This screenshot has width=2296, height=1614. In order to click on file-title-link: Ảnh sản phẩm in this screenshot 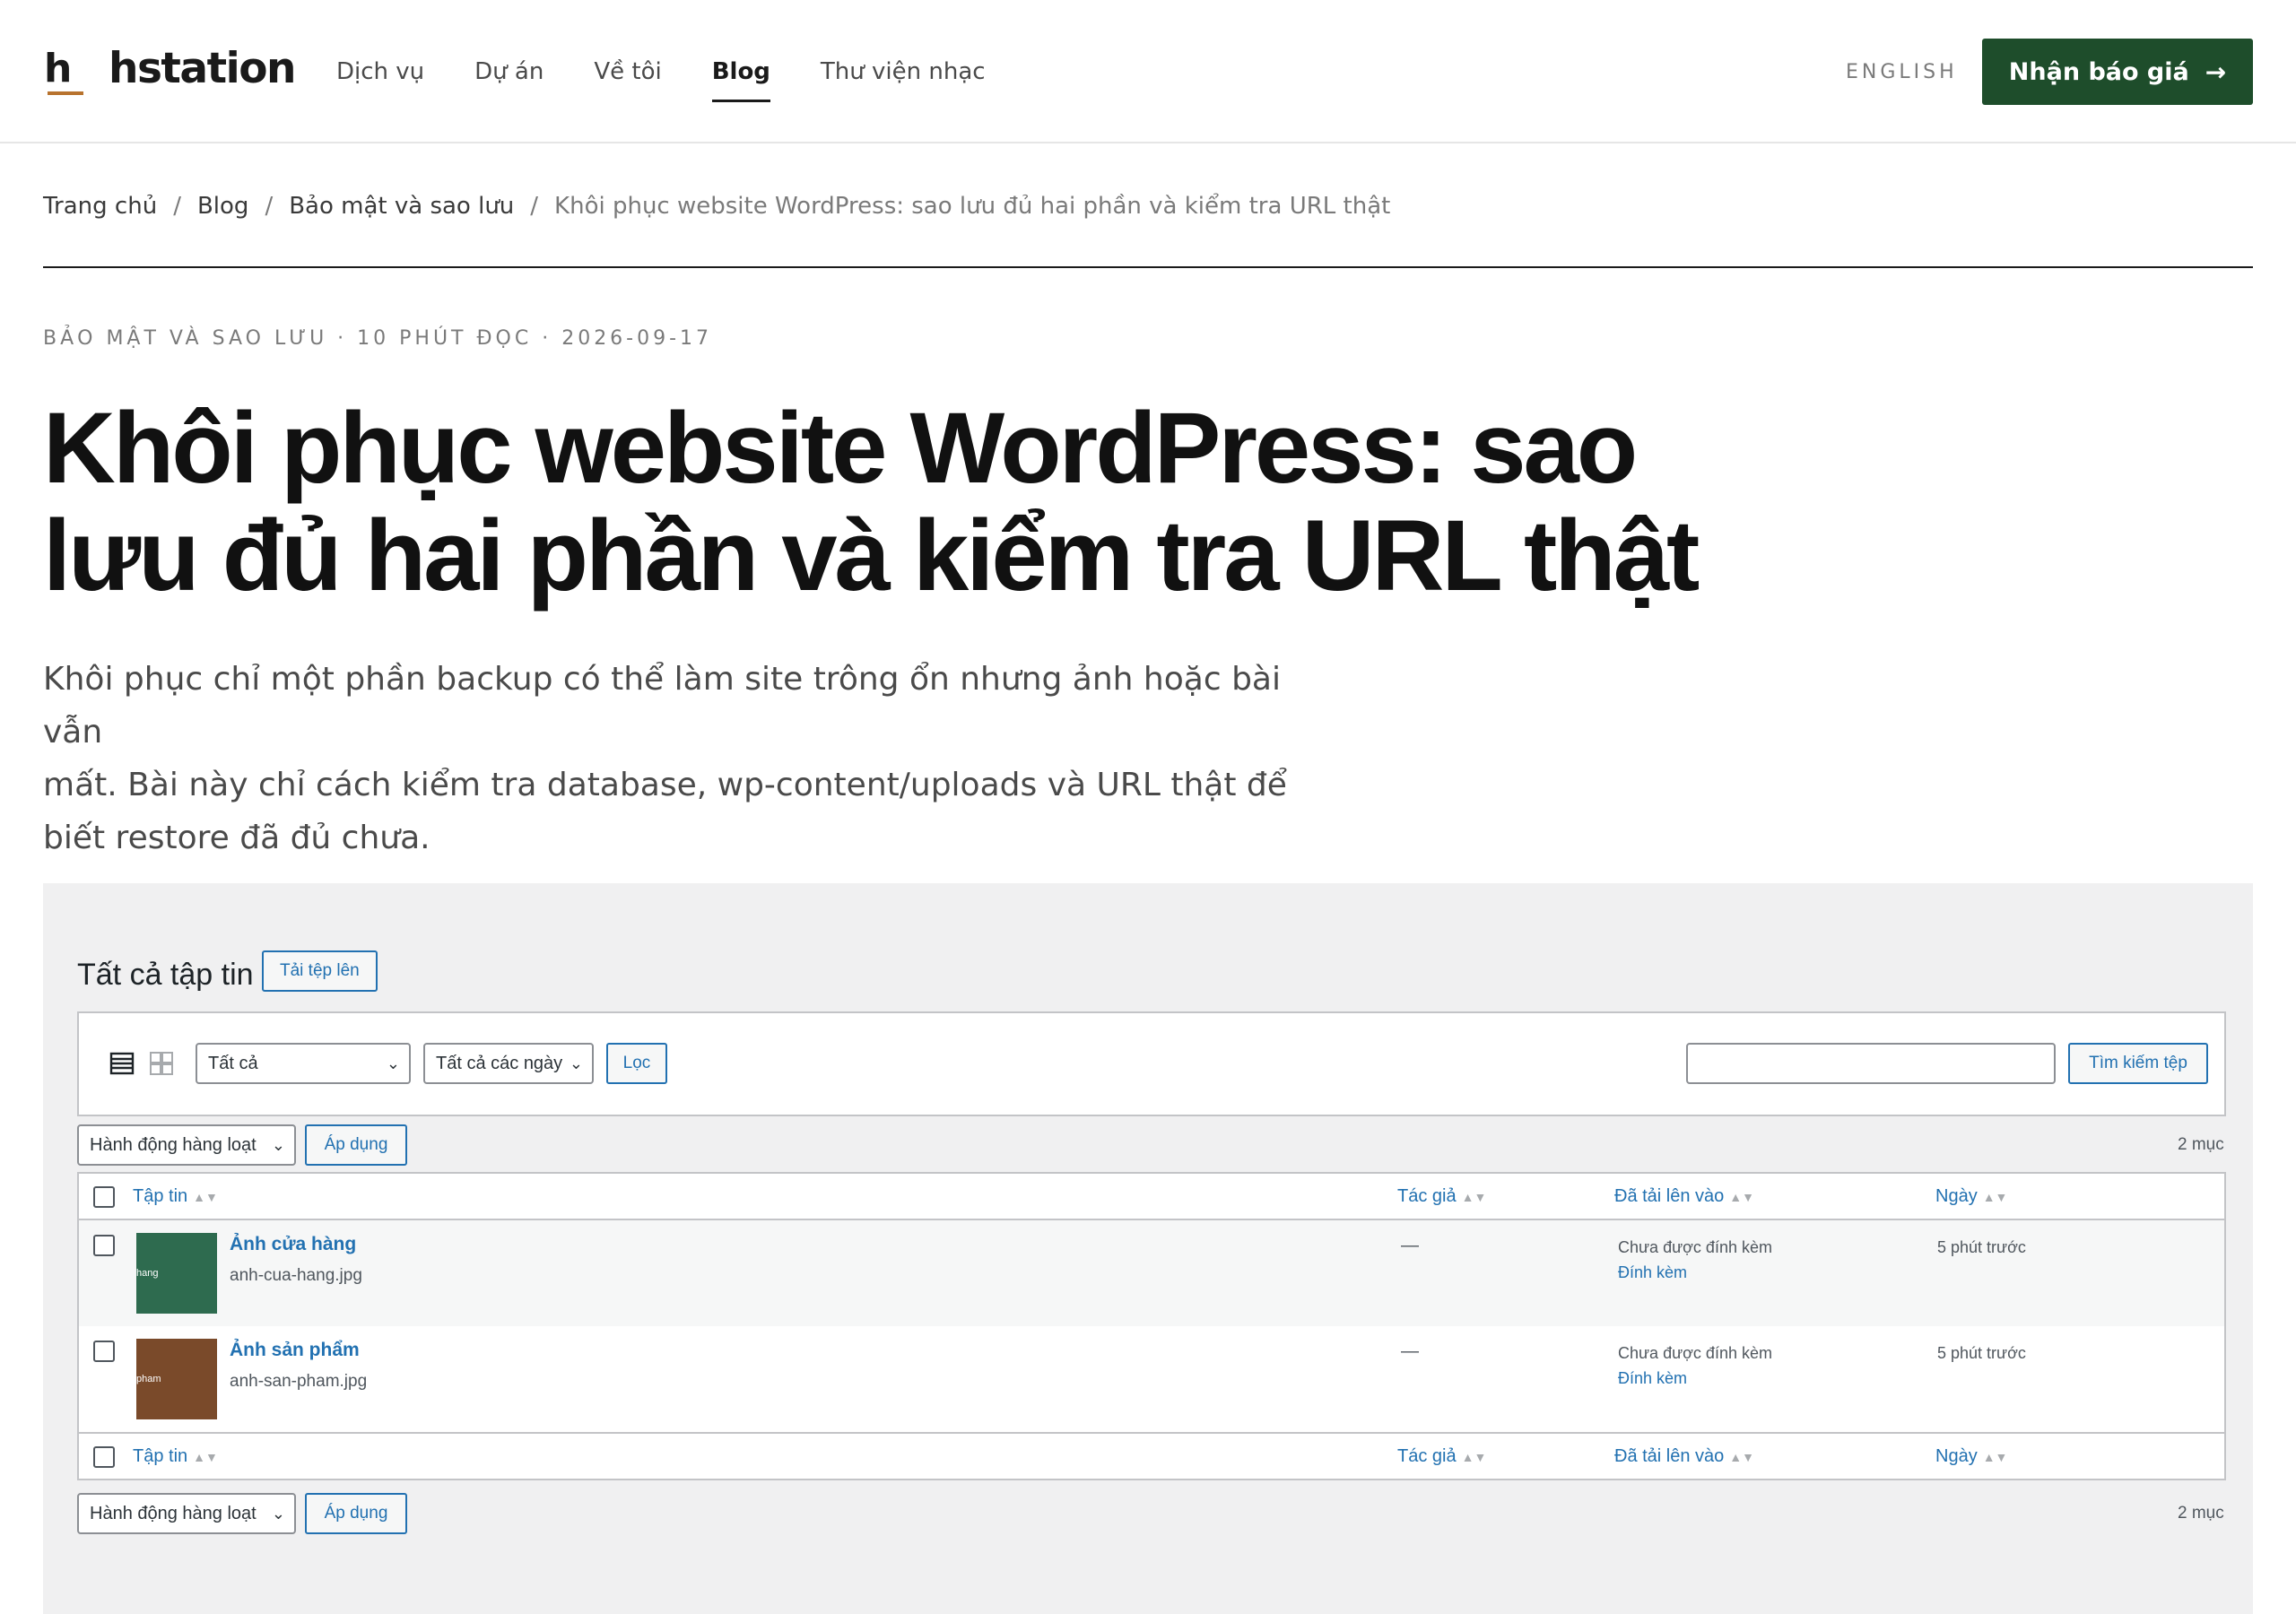, I will do `click(295, 1350)`.